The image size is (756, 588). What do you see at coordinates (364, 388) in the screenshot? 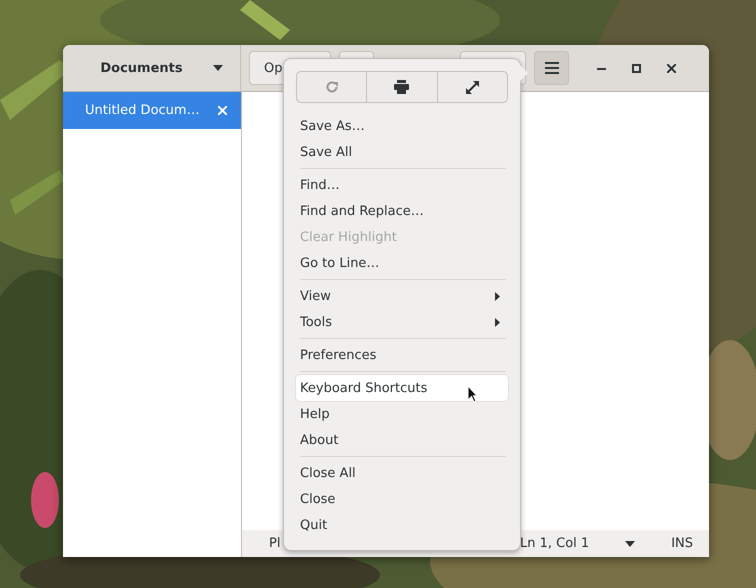
I see `menu-item-label: Keyboard Shortcuts` at bounding box center [364, 388].